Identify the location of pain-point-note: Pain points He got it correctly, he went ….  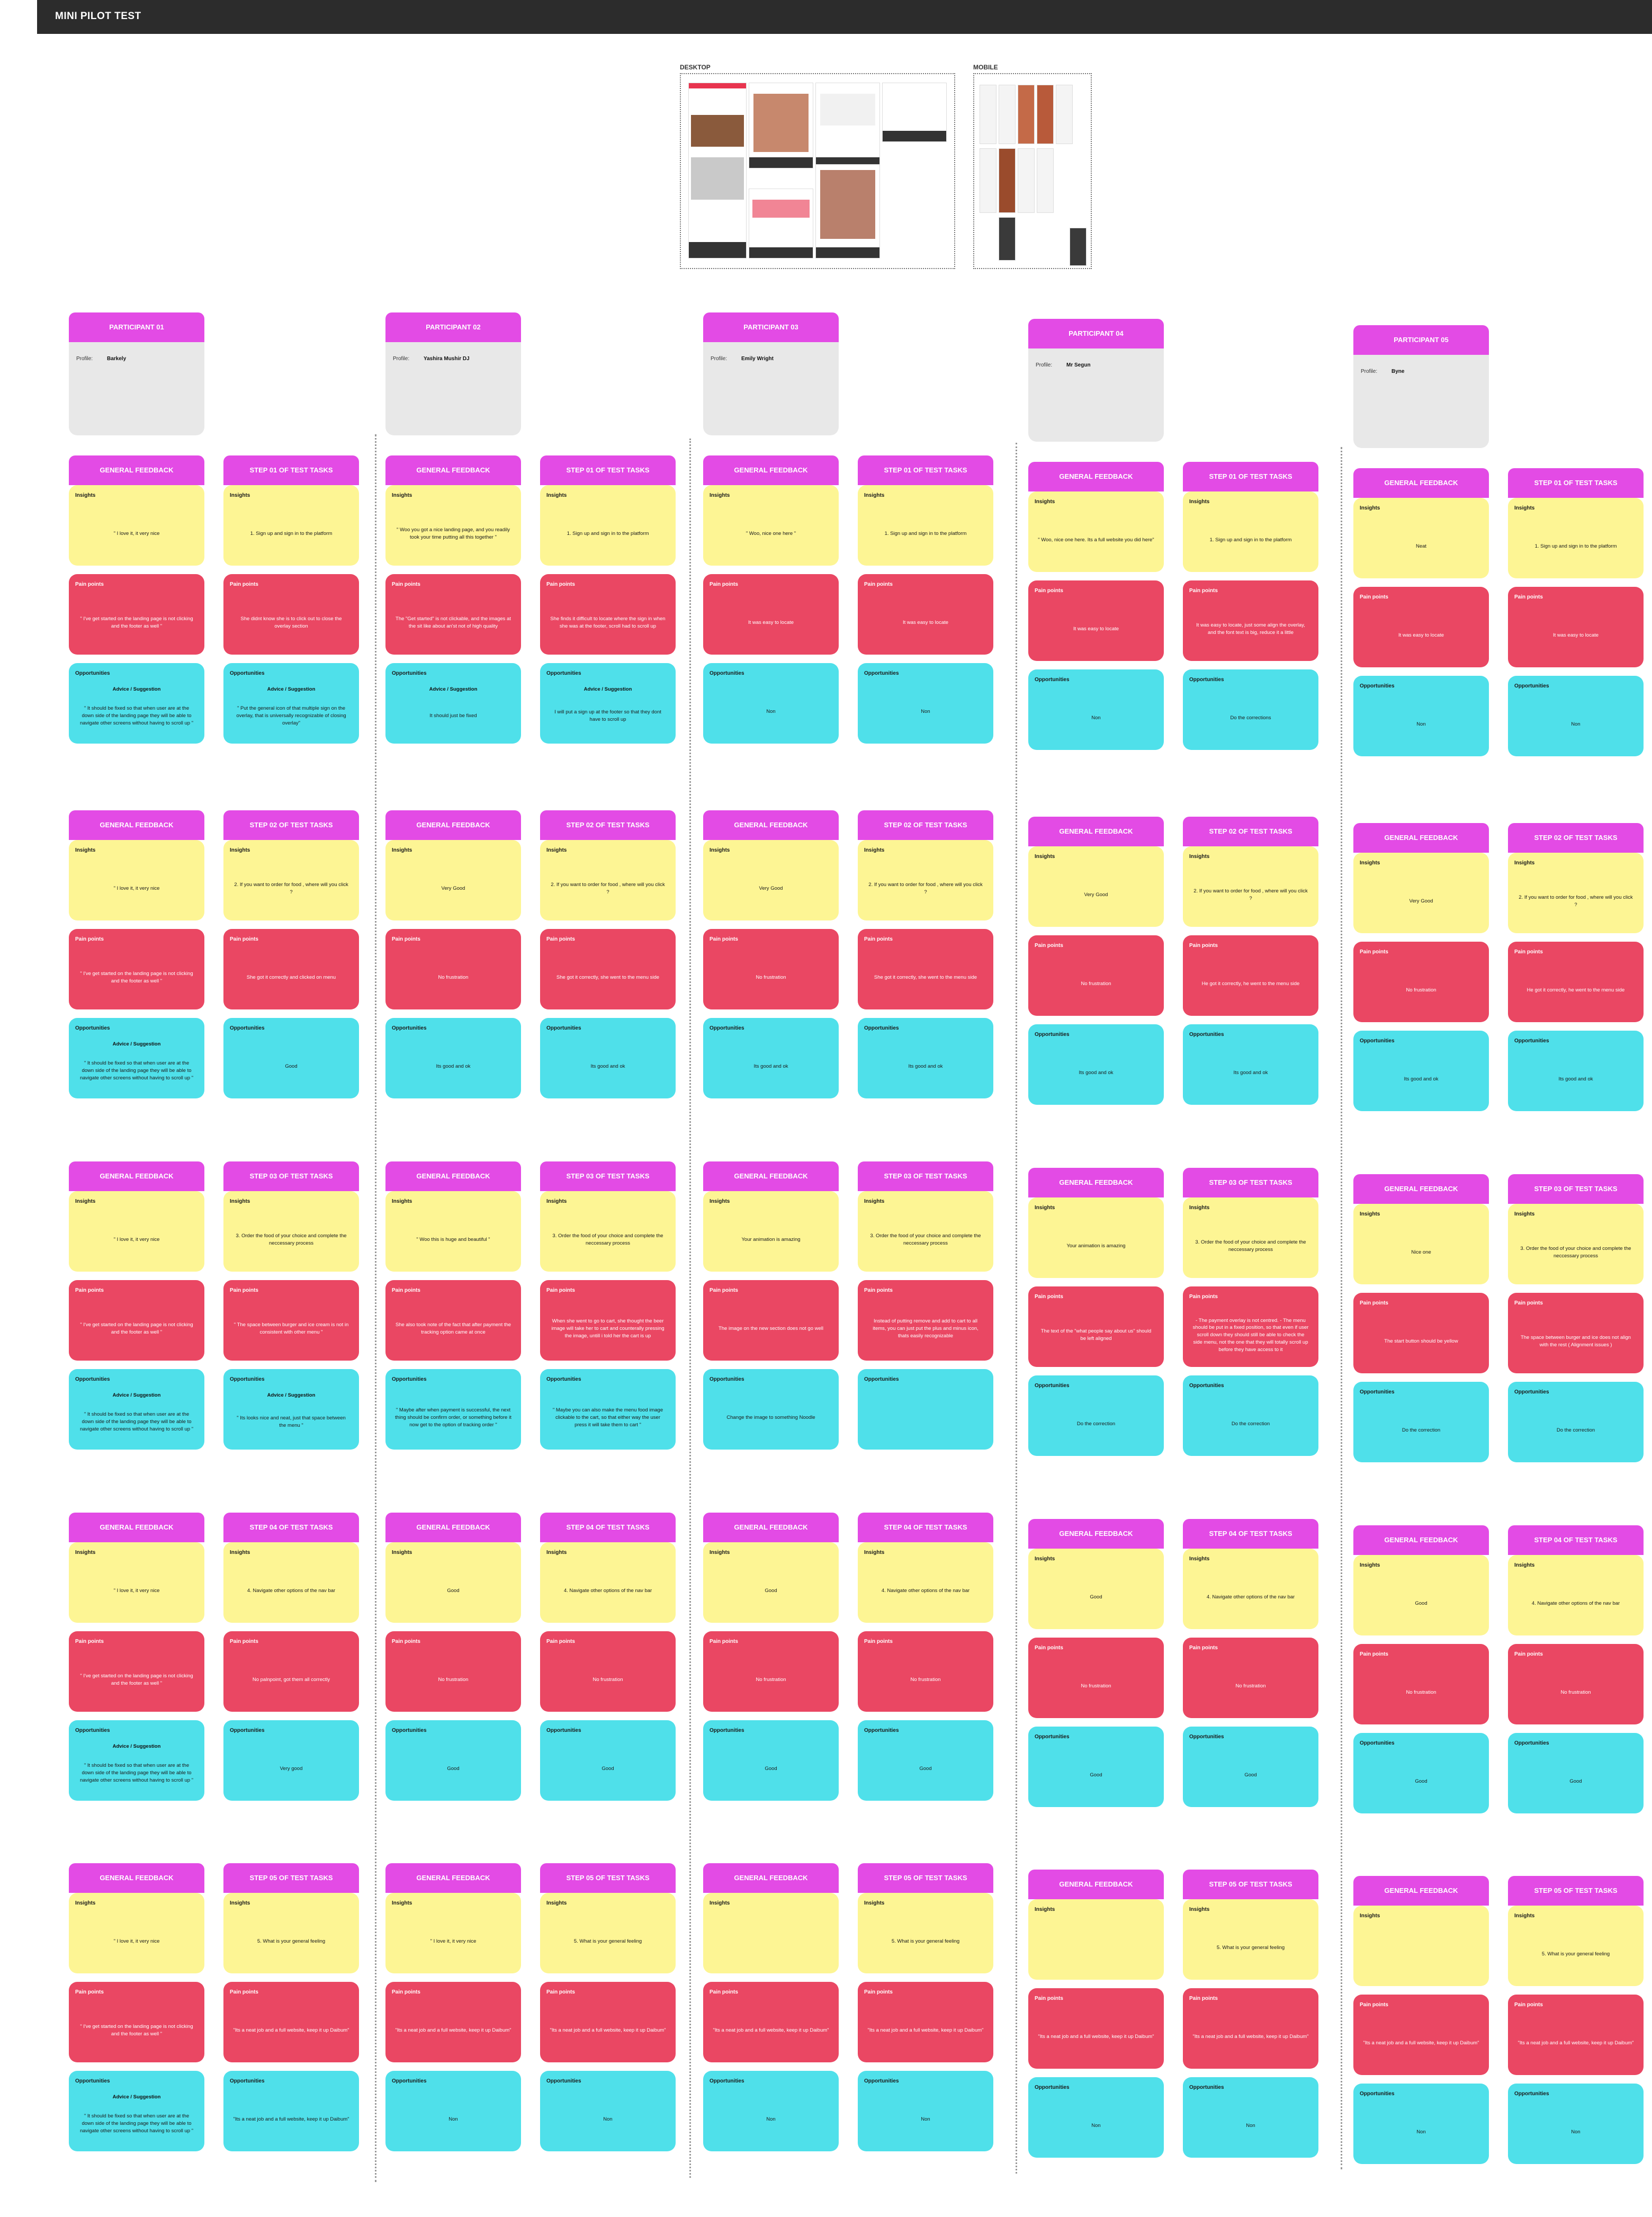
(1250, 975).